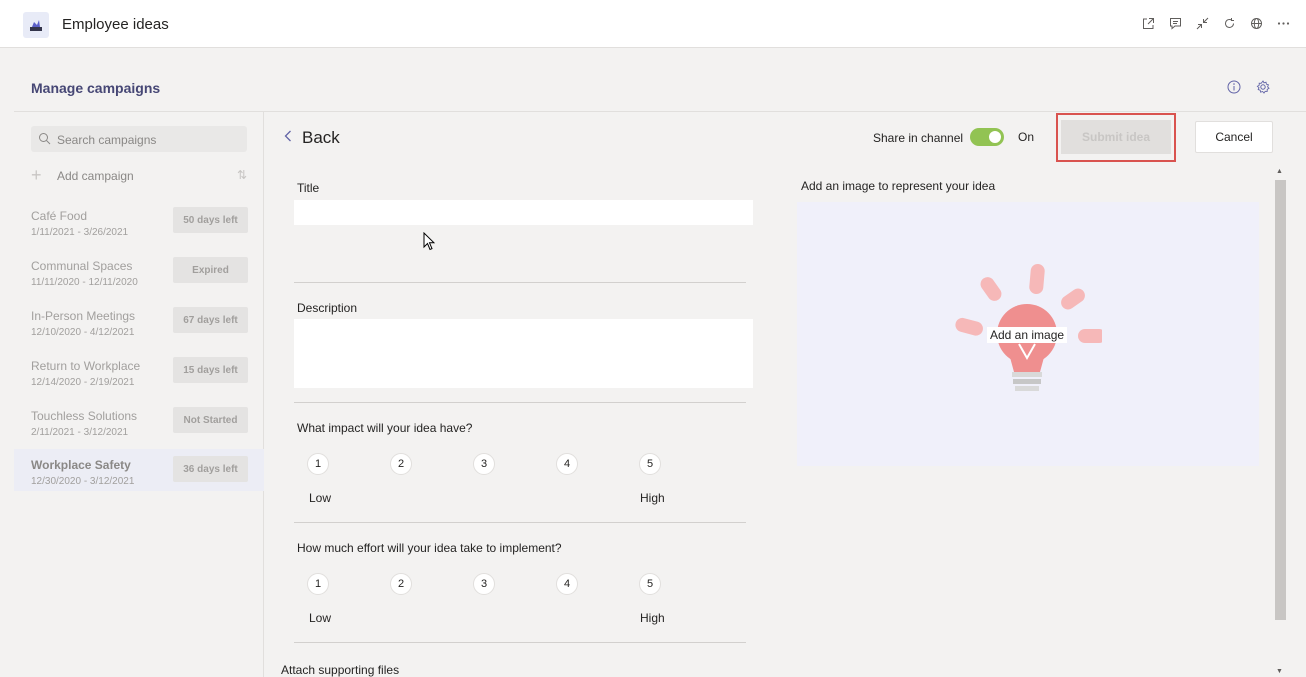  What do you see at coordinates (898, 186) in the screenshot?
I see `image-section-label: Add an image to represent your idea` at bounding box center [898, 186].